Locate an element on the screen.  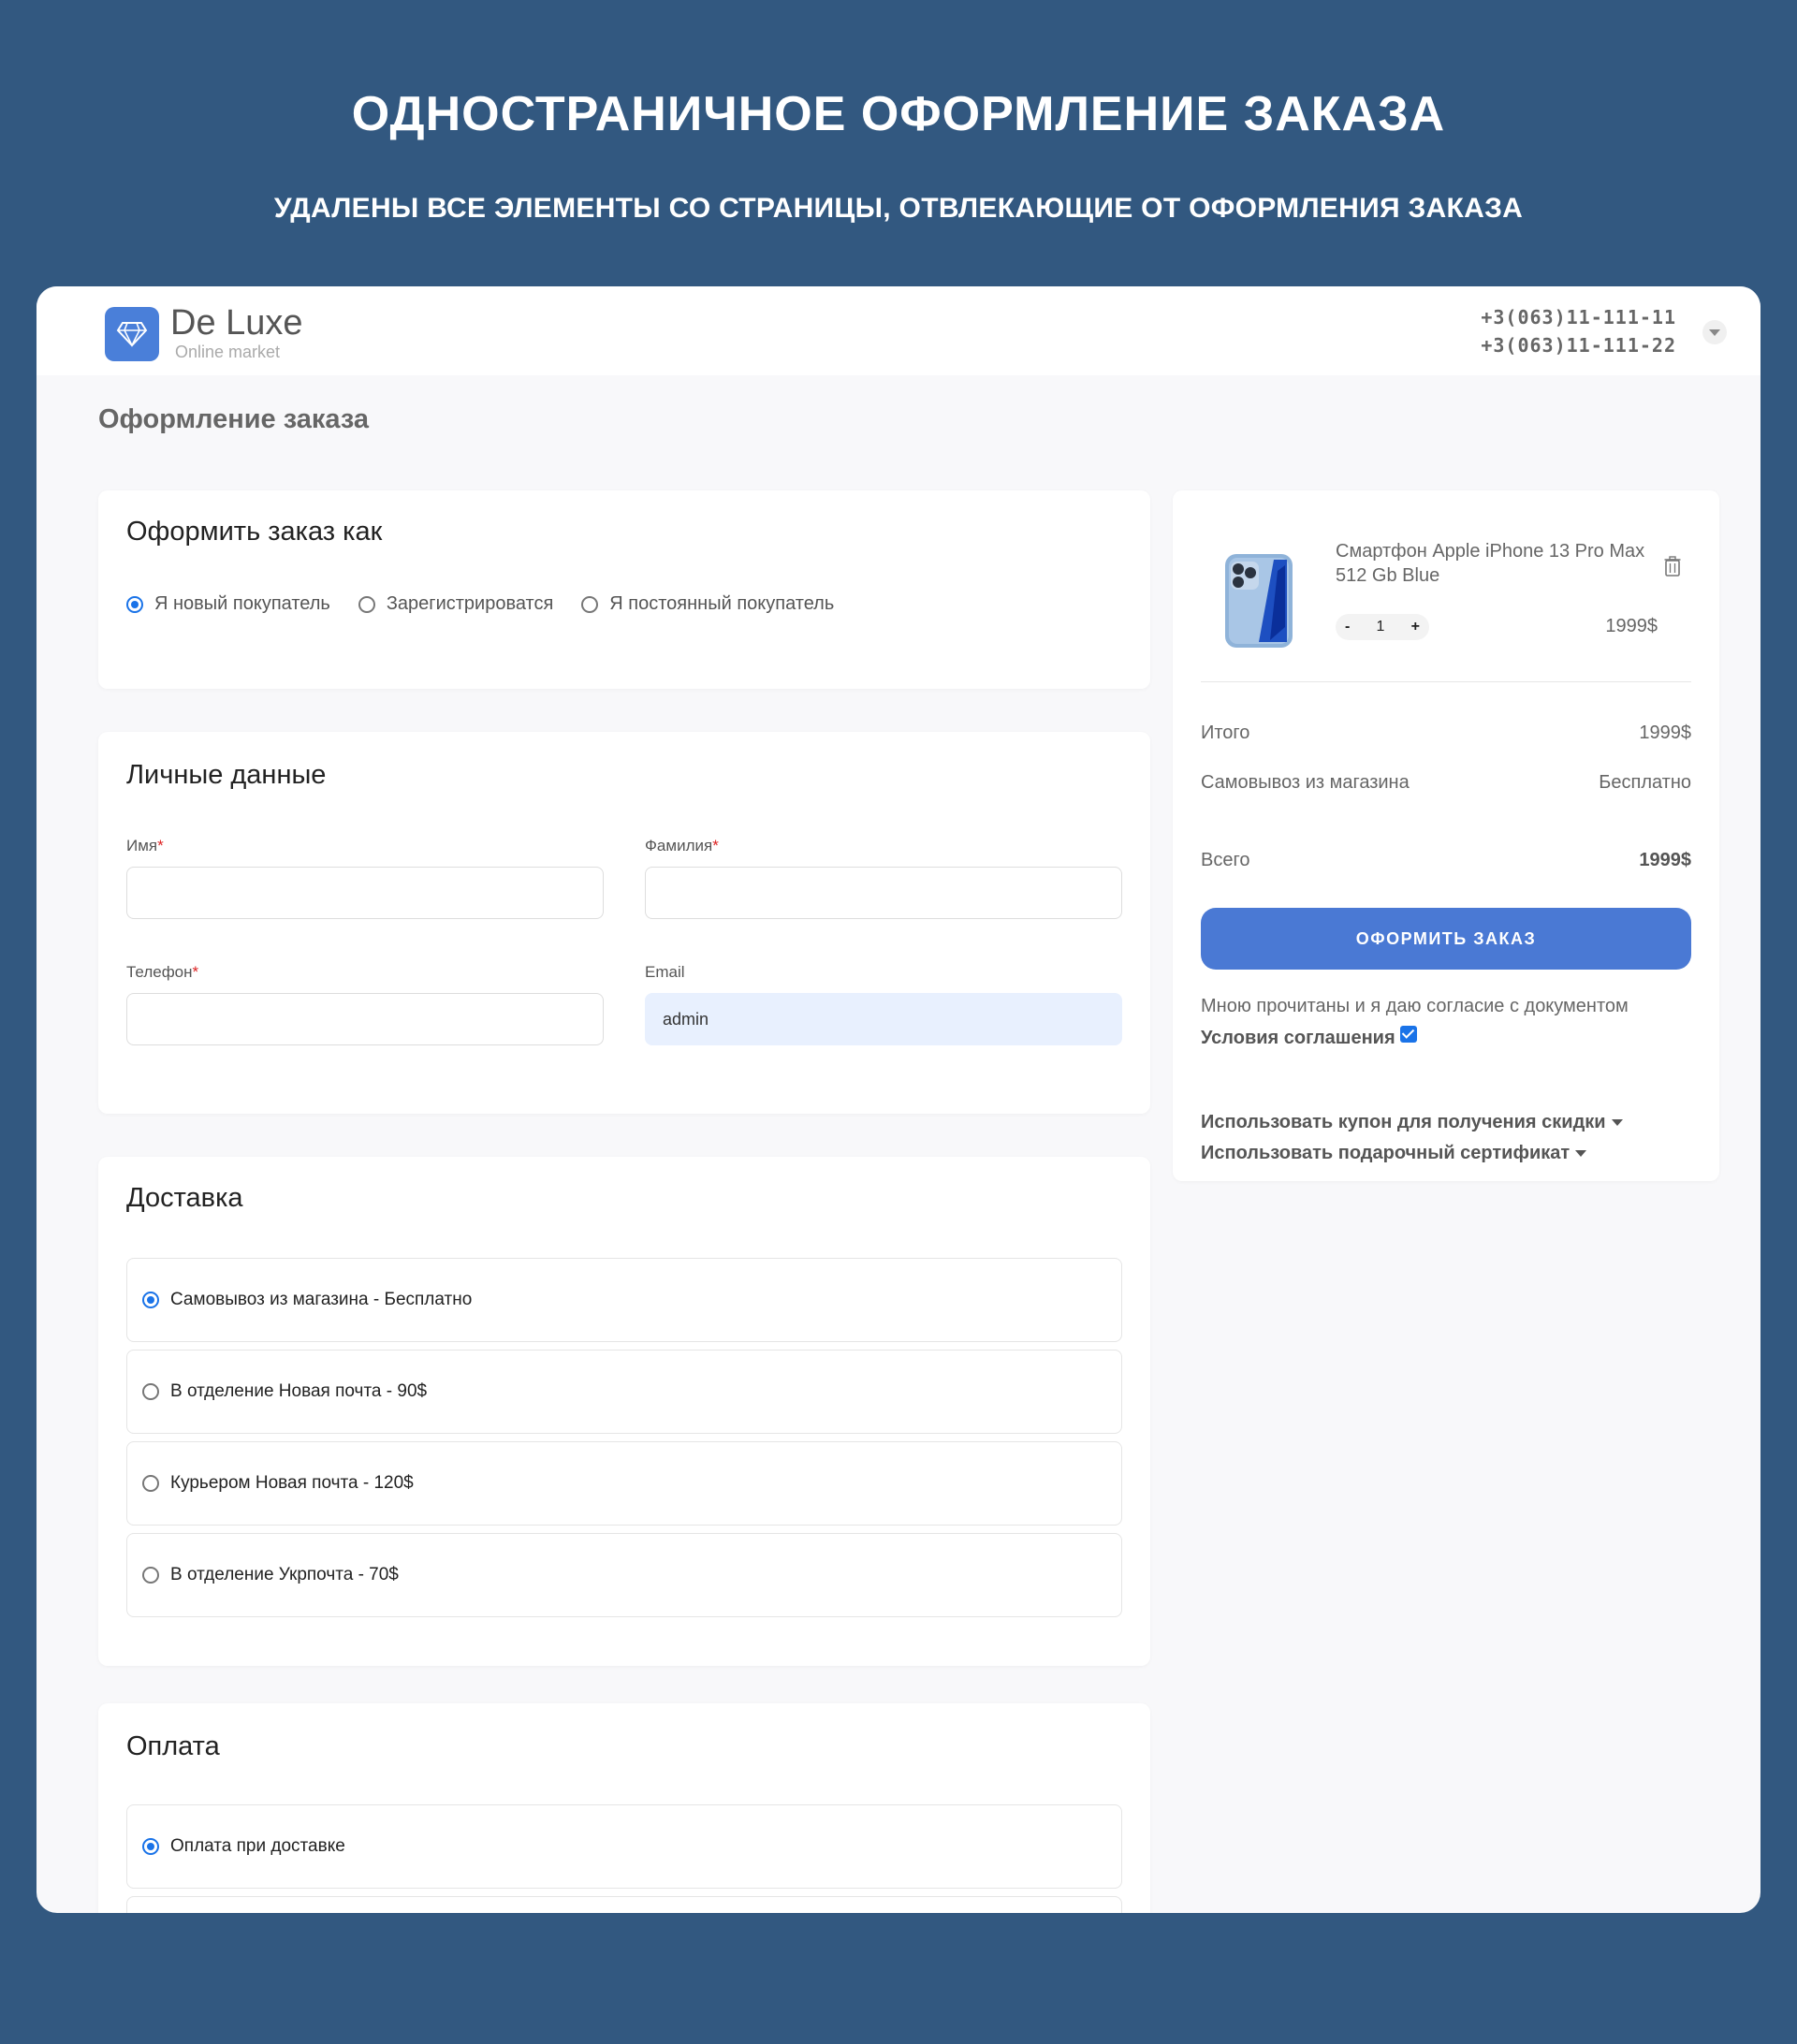
phones-dropdown-toggle is located at coordinates (1714, 332).